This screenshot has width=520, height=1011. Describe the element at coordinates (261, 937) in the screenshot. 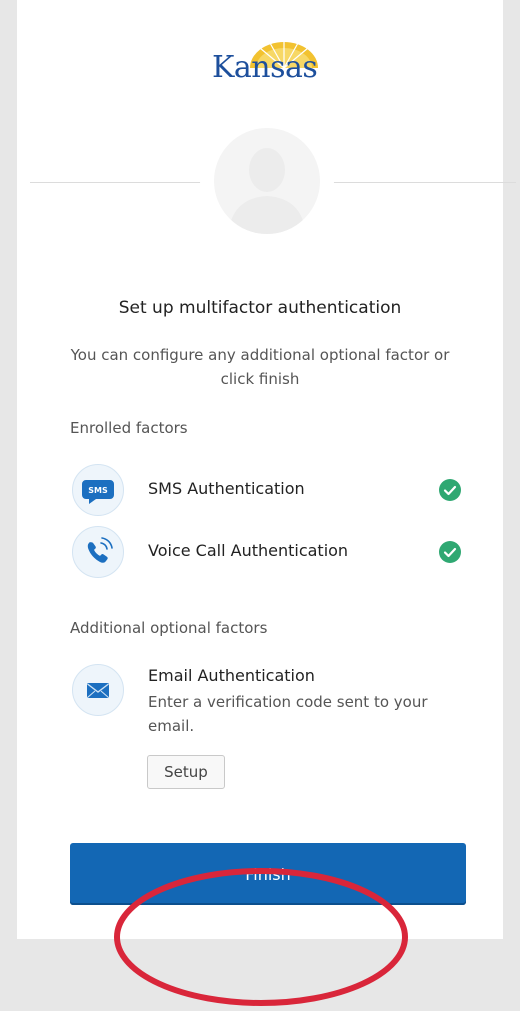

I see `red-circle-annotation` at that location.